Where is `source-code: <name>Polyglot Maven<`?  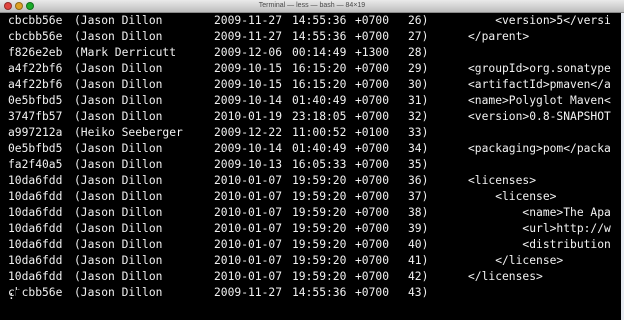
source-code: <name>Polyglot Maven< is located at coordinates (539, 100).